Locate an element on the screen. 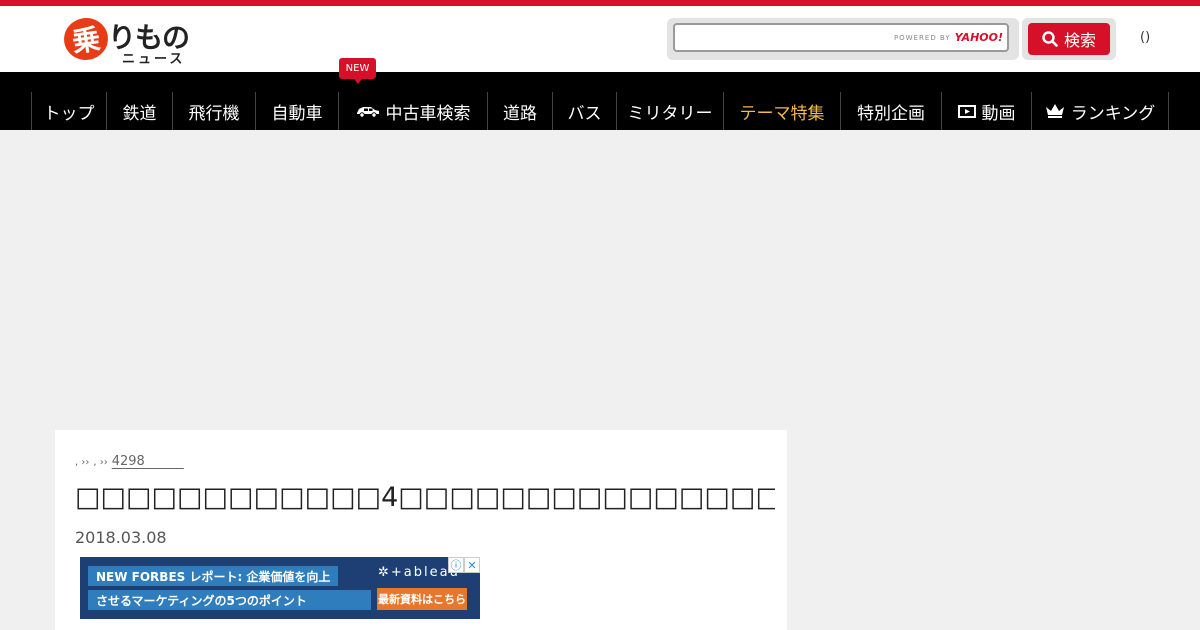 Image resolution: width=1200 pixels, height=630 pixels. nav-item-road: 道路 is located at coordinates (519, 111).